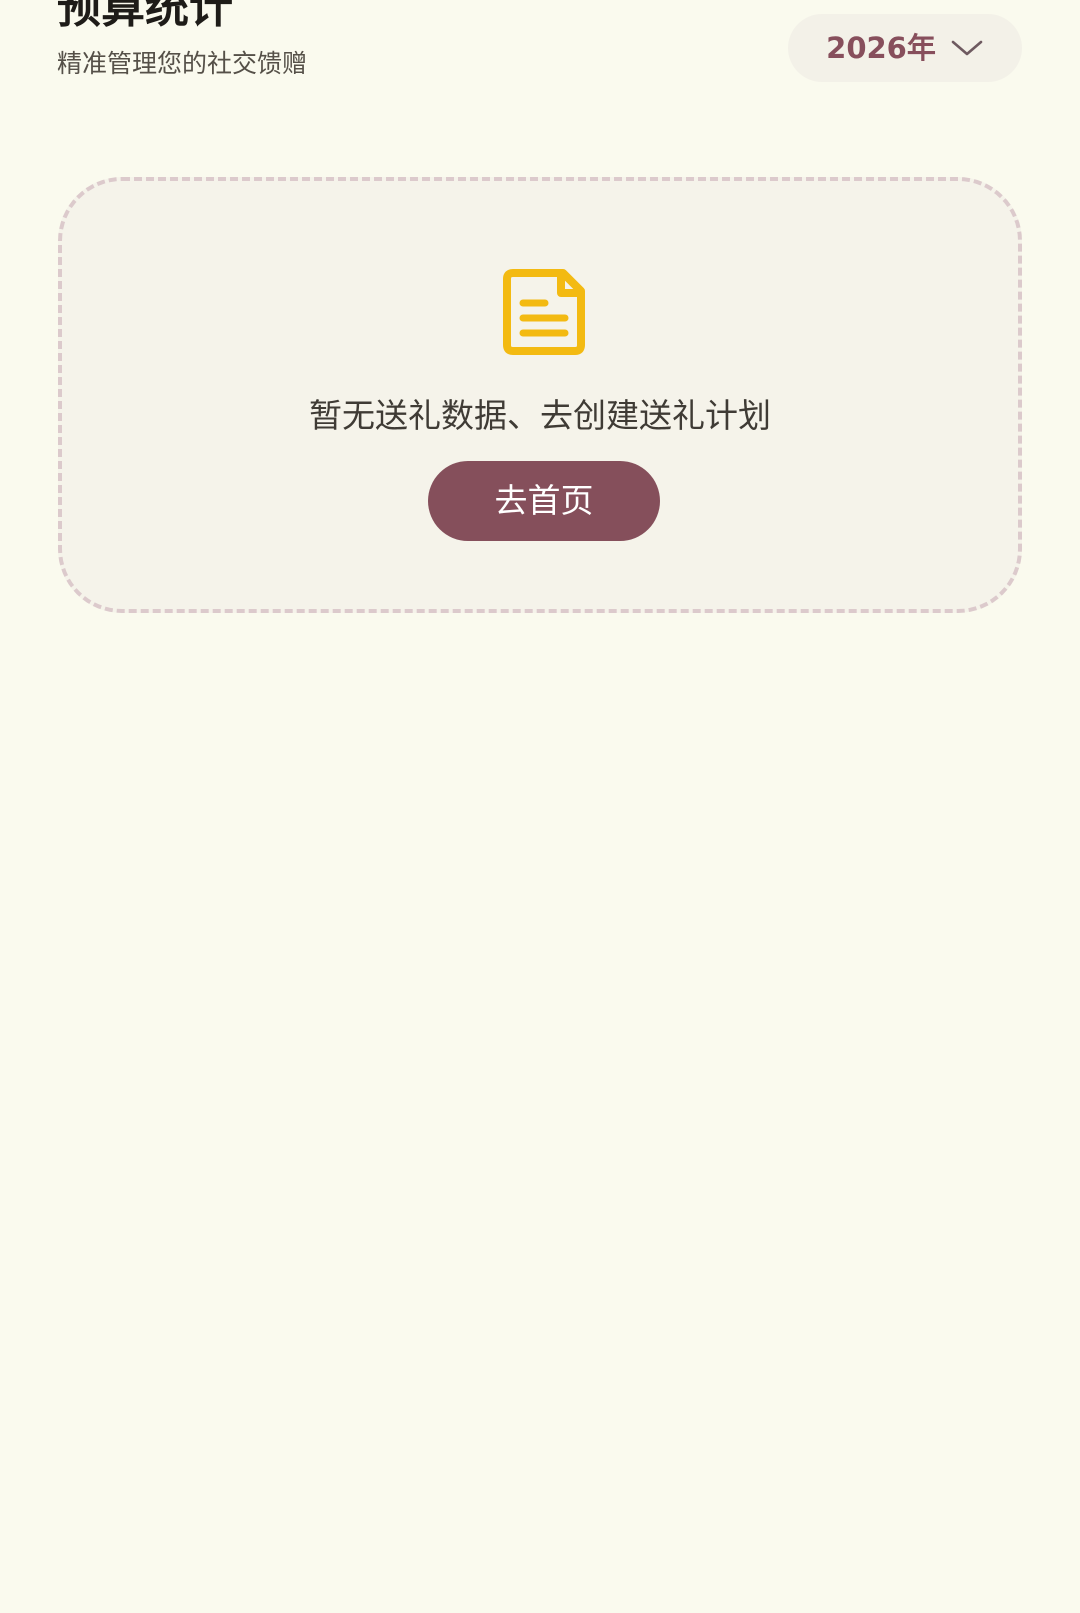  I want to click on page-title: 预算统计, so click(145, 16).